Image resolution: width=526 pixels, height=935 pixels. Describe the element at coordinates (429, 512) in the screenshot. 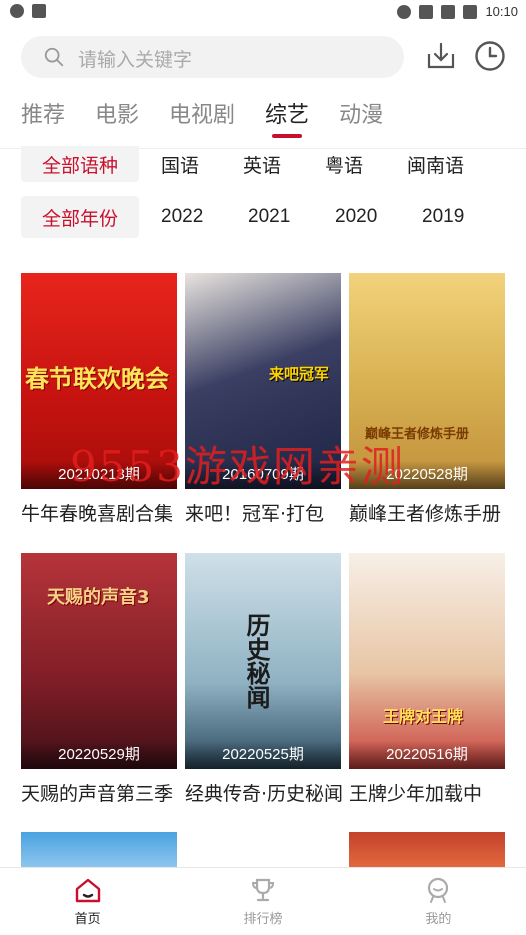

I see `video-title: 巅峰王者修炼手册` at that location.